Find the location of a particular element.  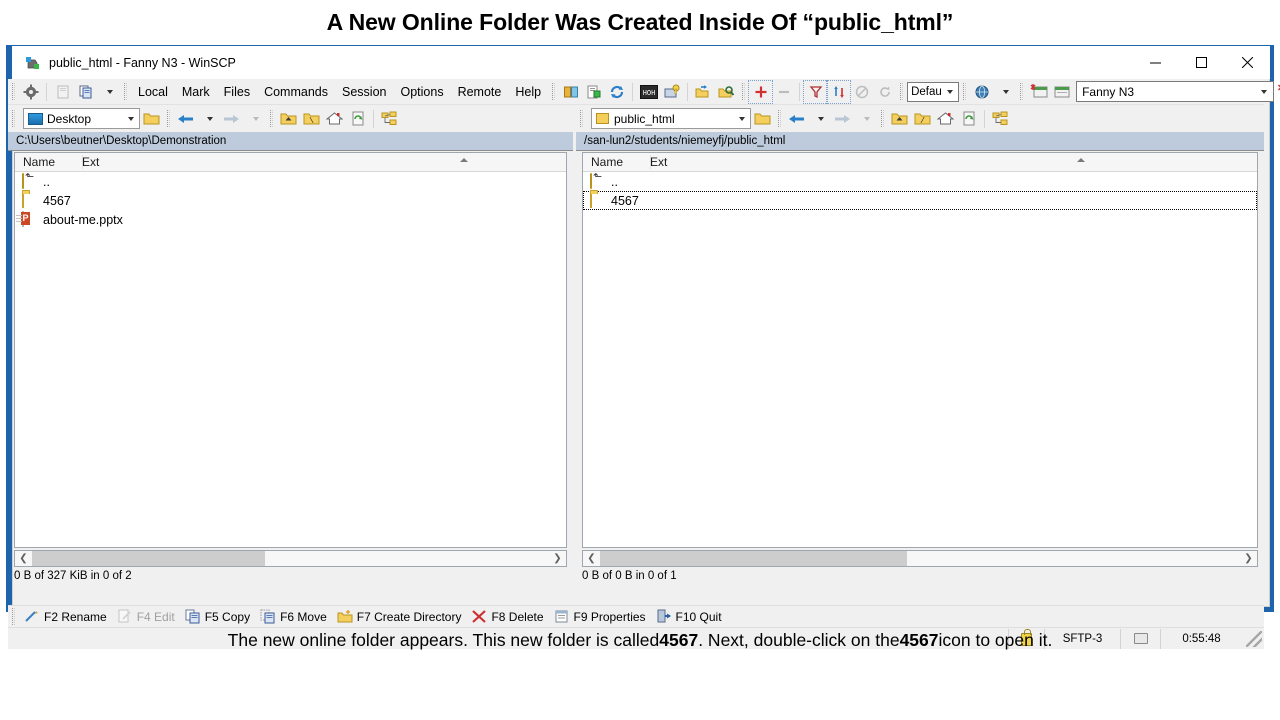

remote-browse-icon is located at coordinates (762, 119).